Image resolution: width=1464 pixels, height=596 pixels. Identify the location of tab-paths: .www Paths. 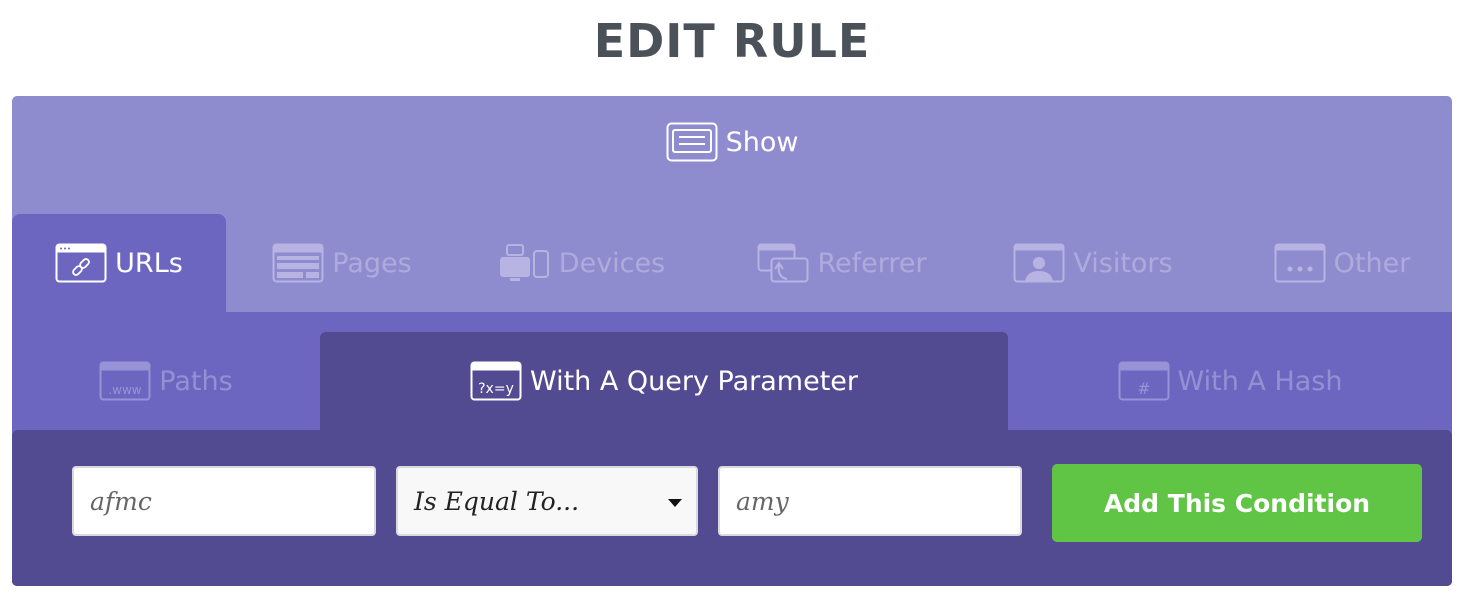
(166, 381).